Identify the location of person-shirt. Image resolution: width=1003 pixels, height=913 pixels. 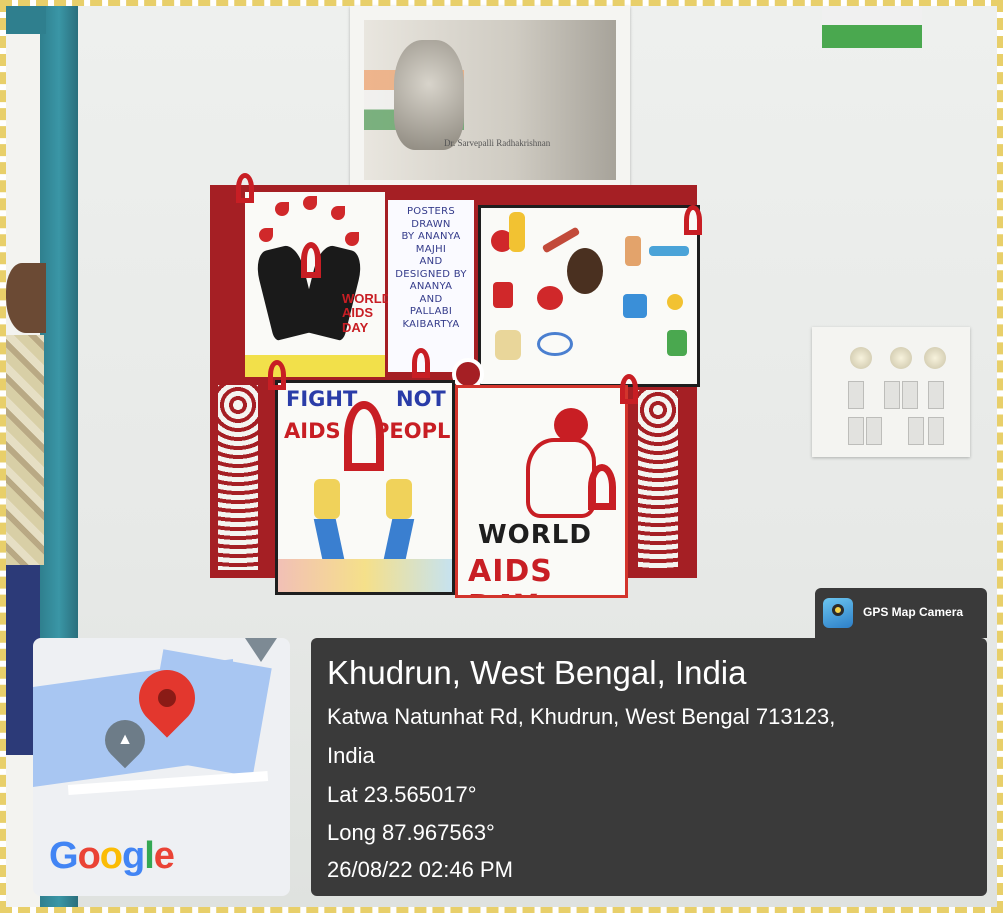
(25, 450).